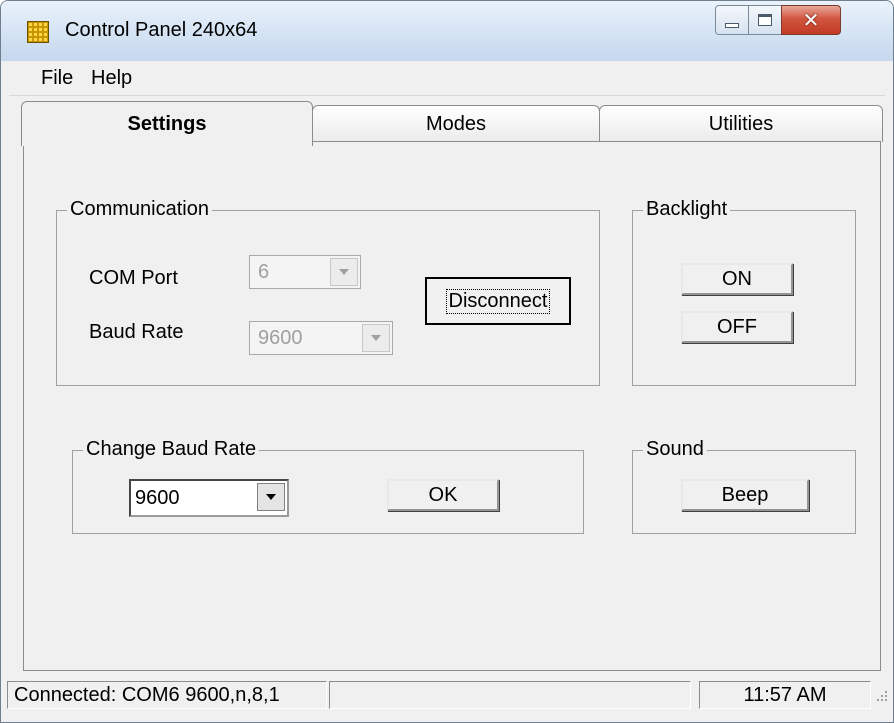  Describe the element at coordinates (38, 32) in the screenshot. I see `app-grid-icon` at that location.